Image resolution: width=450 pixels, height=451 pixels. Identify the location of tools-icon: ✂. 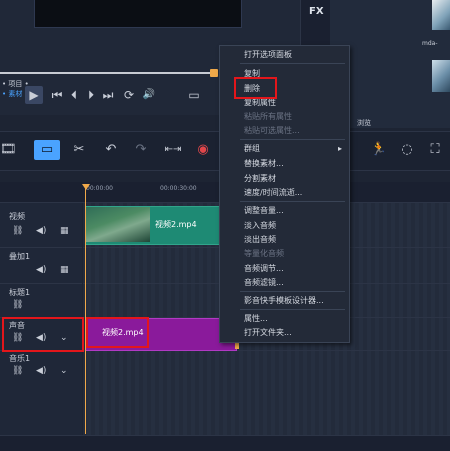
(79, 150).